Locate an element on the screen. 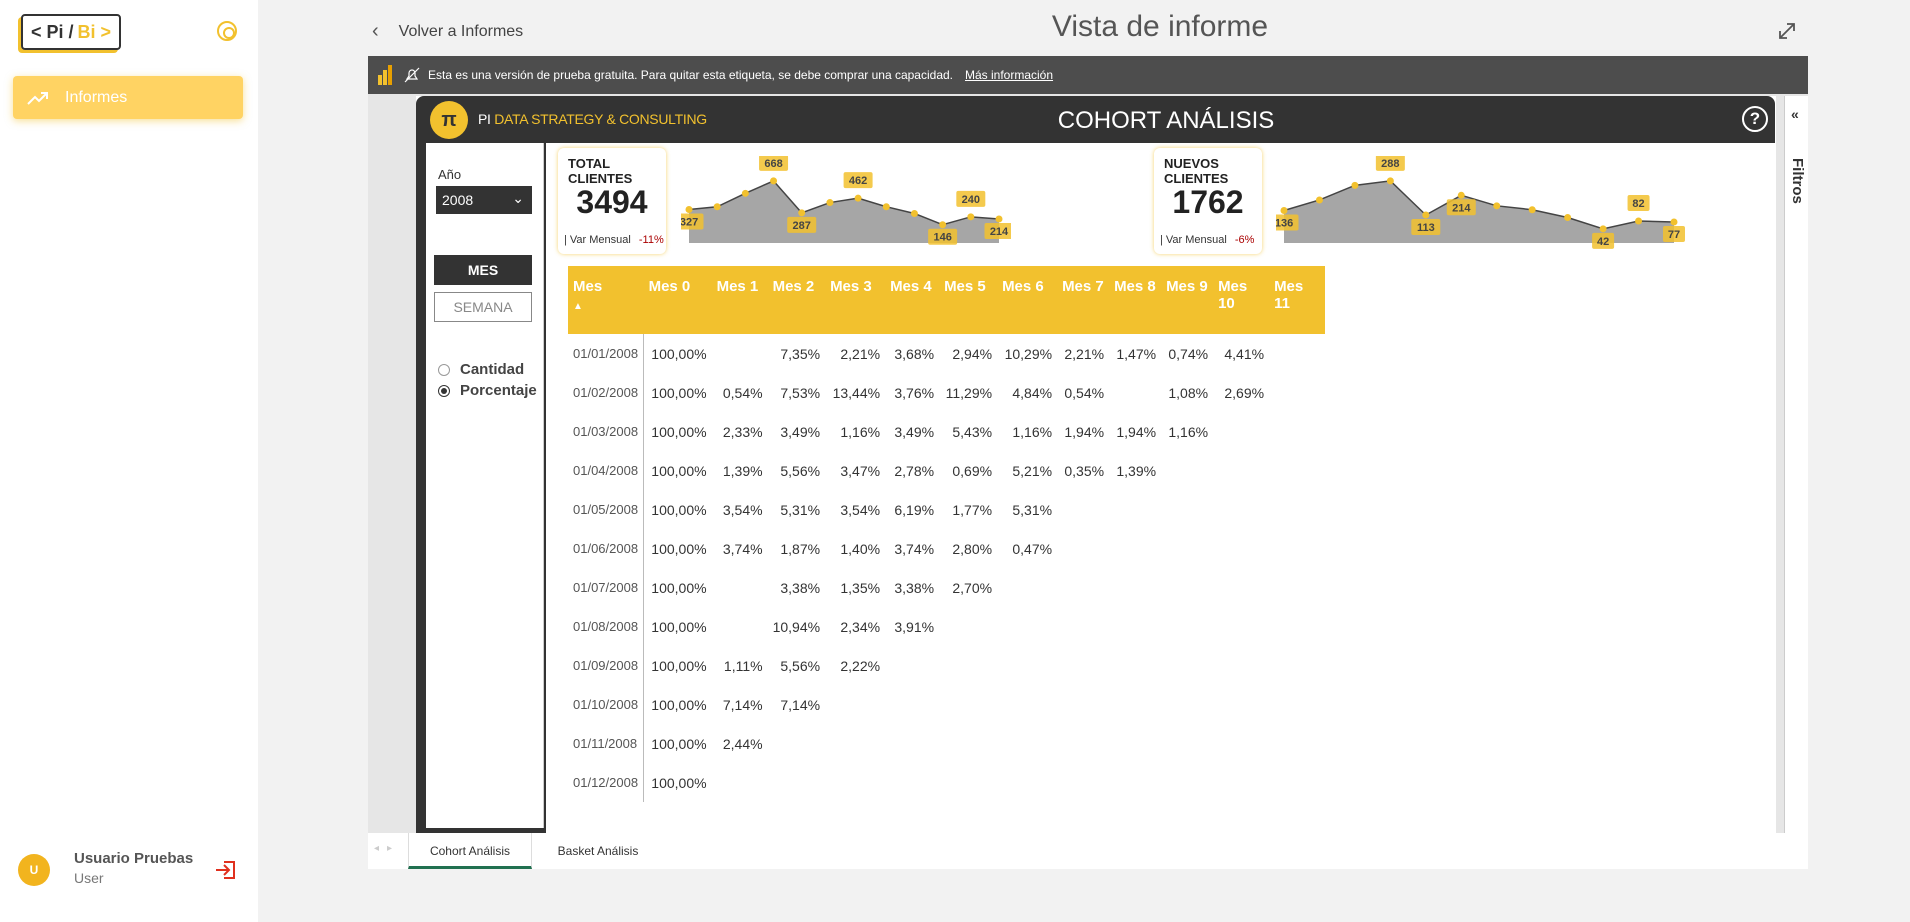 The width and height of the screenshot is (1910, 922). retention-cell: 6,19% is located at coordinates (914, 509).